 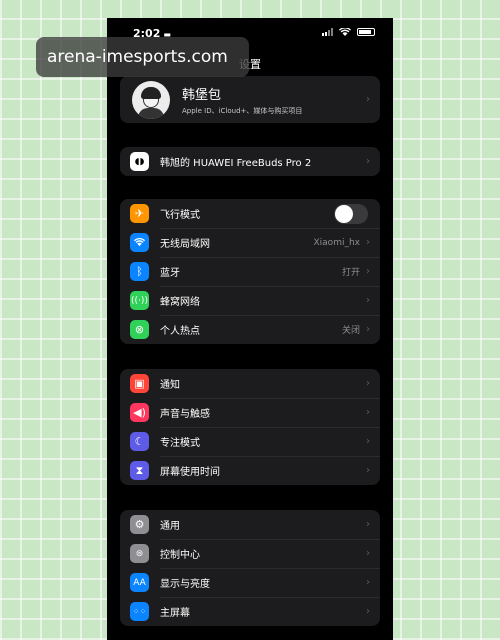 What do you see at coordinates (137, 57) in the screenshot?
I see `watermark-text: arena-imesports.com` at bounding box center [137, 57].